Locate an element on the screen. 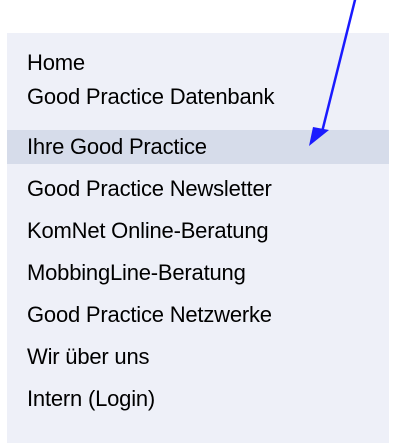  nav-item-good-practice-datenbank: Good Practice Datenbank is located at coordinates (198, 97).